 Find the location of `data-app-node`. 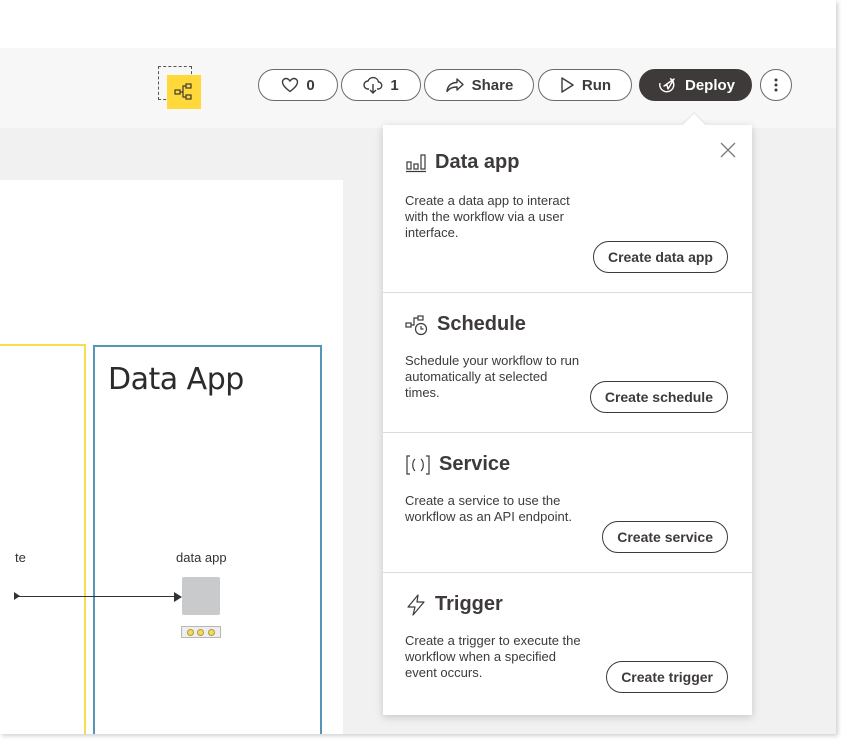

data-app-node is located at coordinates (201, 596).